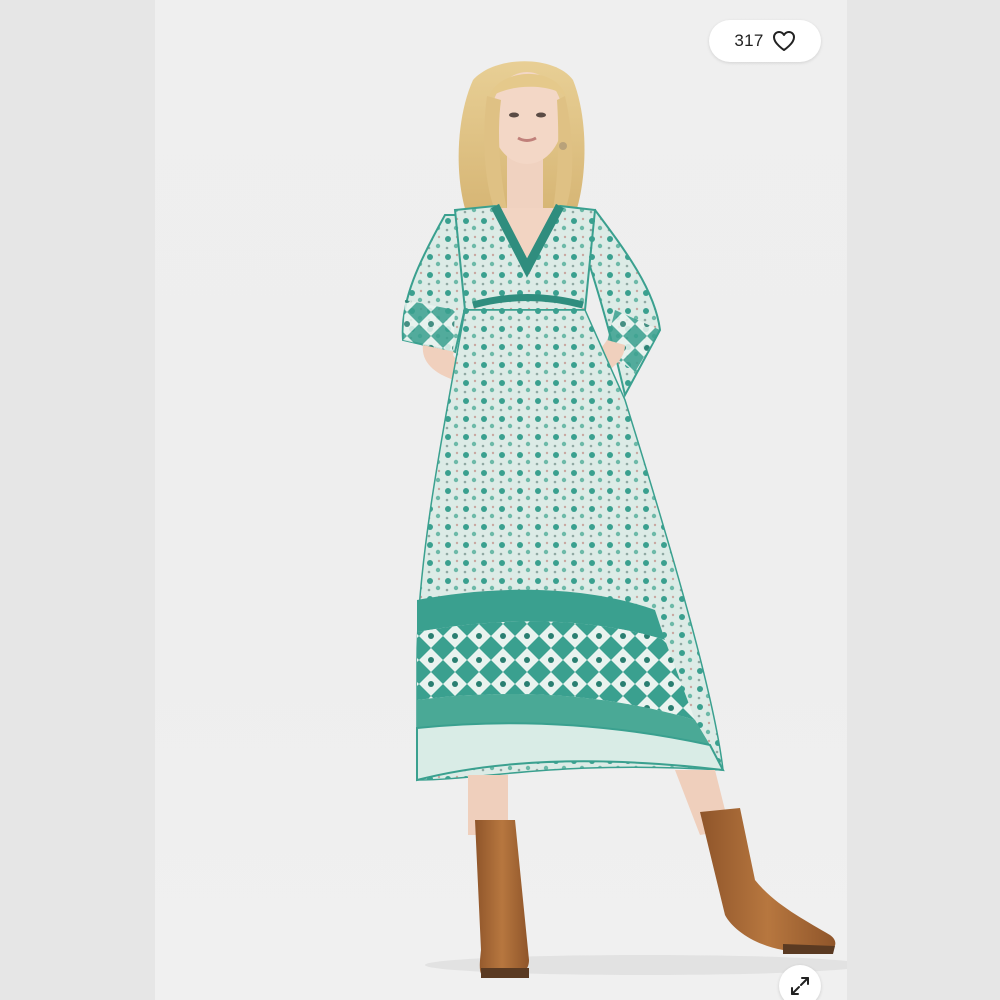 Image resolution: width=1000 pixels, height=1000 pixels. What do you see at coordinates (749, 40) in the screenshot?
I see `like-count: 317` at bounding box center [749, 40].